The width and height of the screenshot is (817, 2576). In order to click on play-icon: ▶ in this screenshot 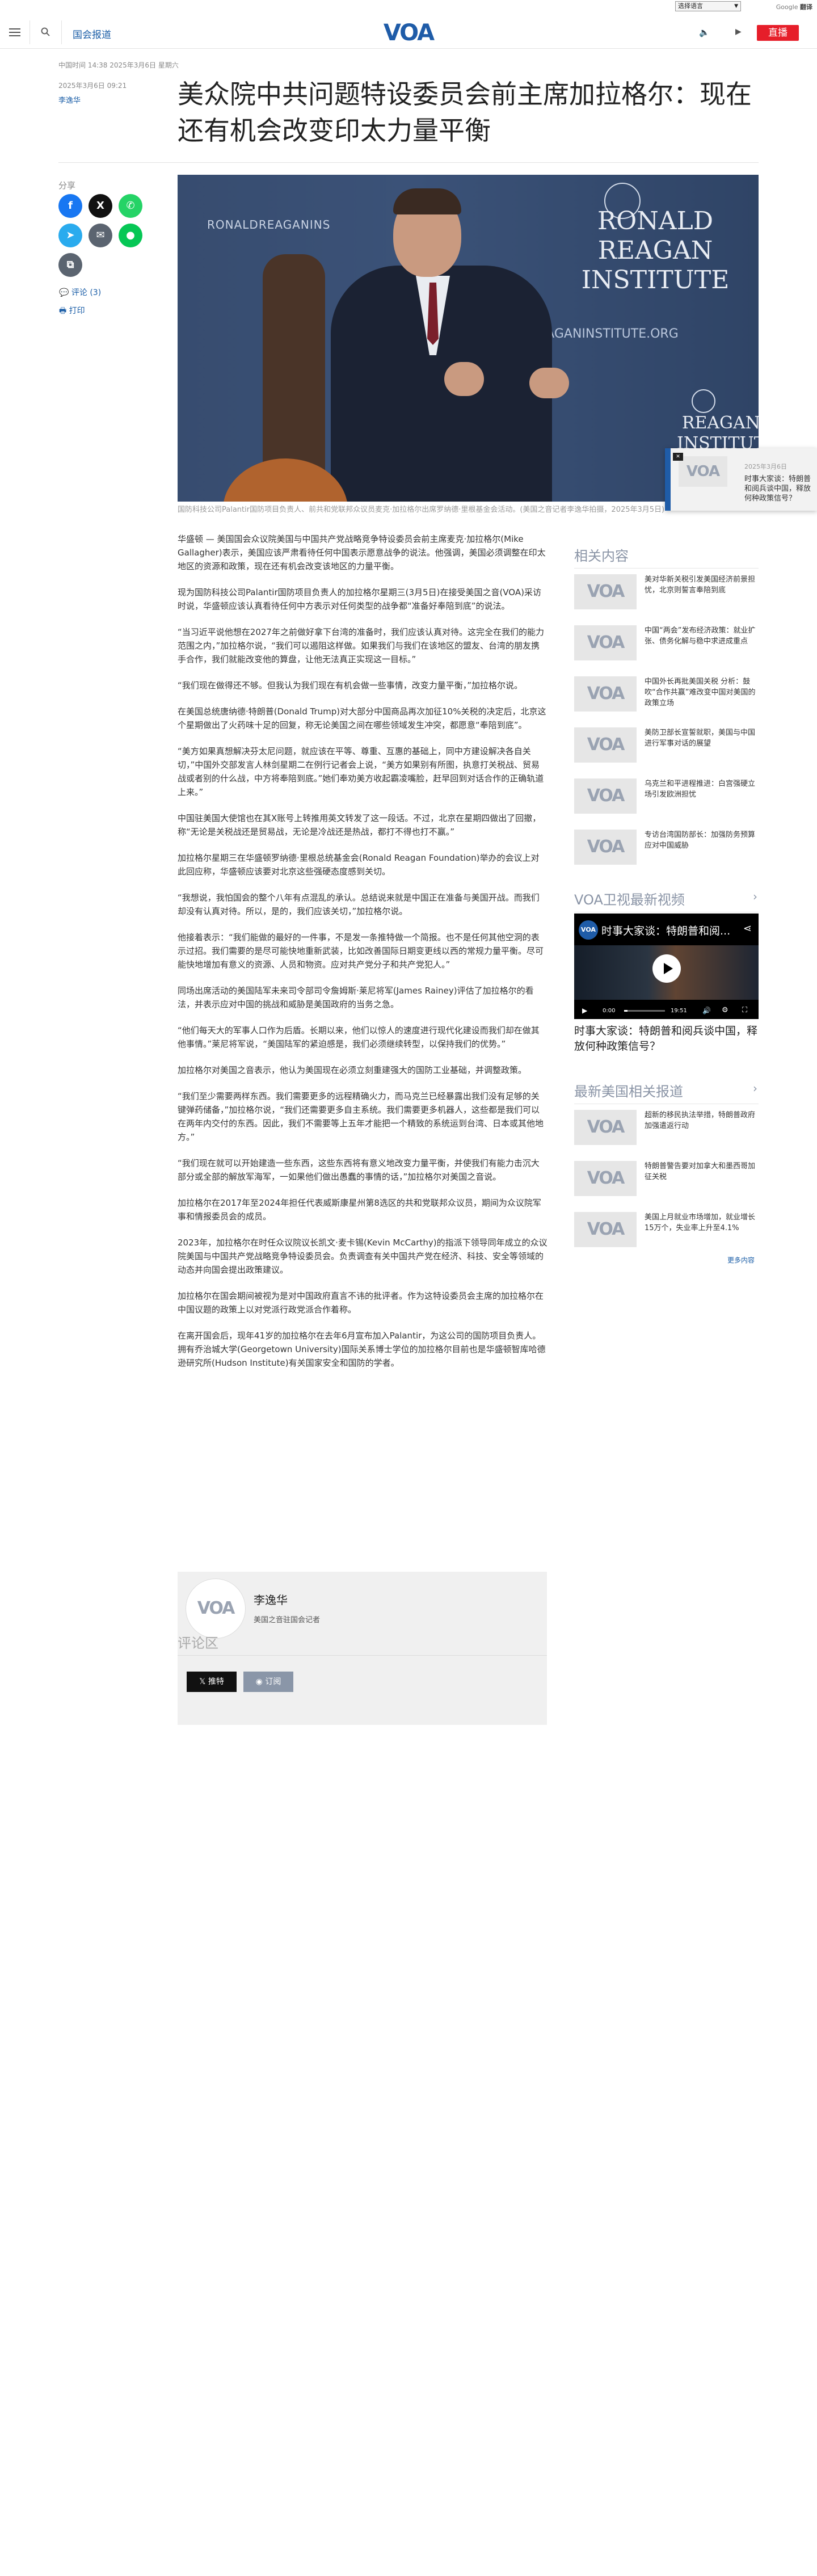, I will do `click(584, 1011)`.